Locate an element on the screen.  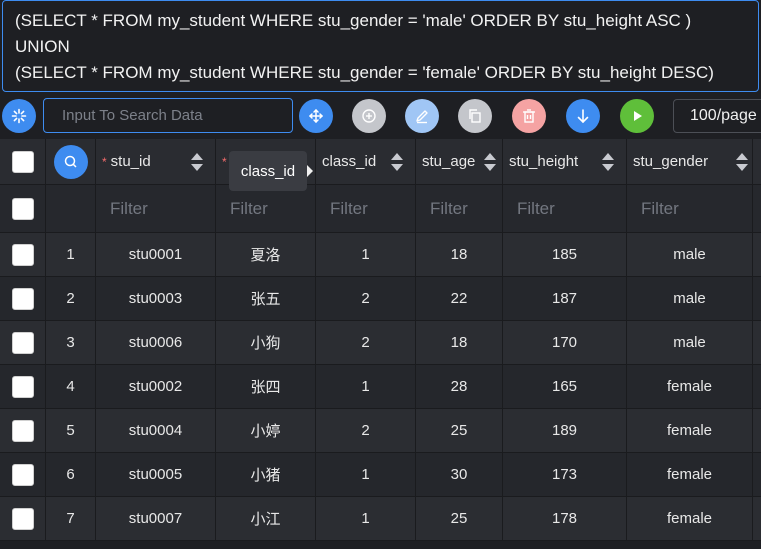
cell-name: 夏洛 is located at coordinates (266, 254).